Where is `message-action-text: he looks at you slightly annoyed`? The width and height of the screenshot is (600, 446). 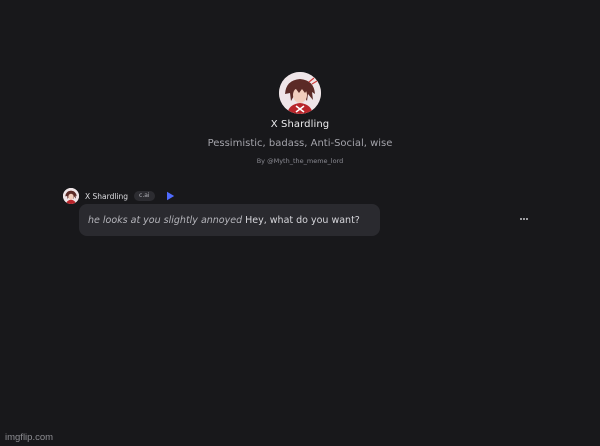
message-action-text: he looks at you slightly annoyed is located at coordinates (165, 220).